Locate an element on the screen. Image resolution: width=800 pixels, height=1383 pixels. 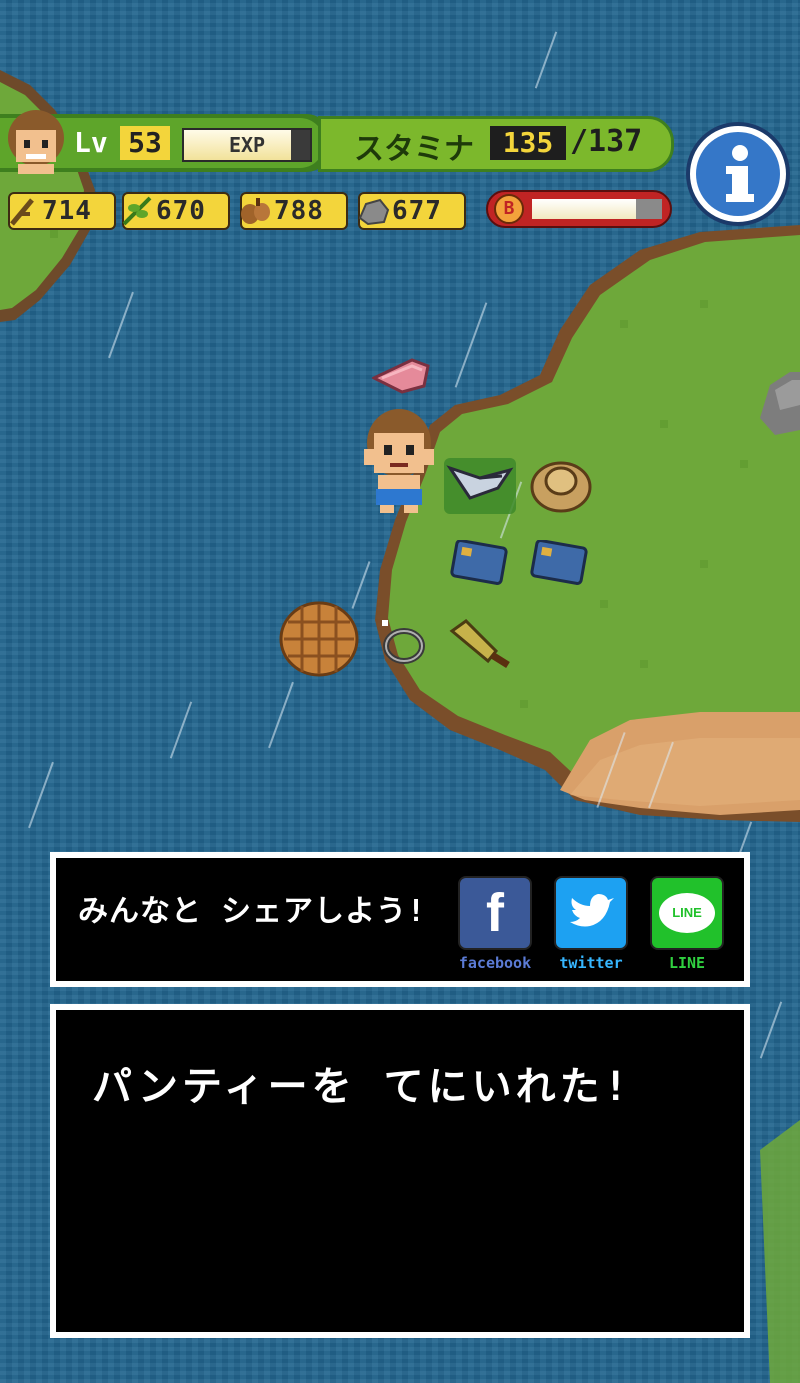
level-prefix: Lv is located at coordinates (91, 142).